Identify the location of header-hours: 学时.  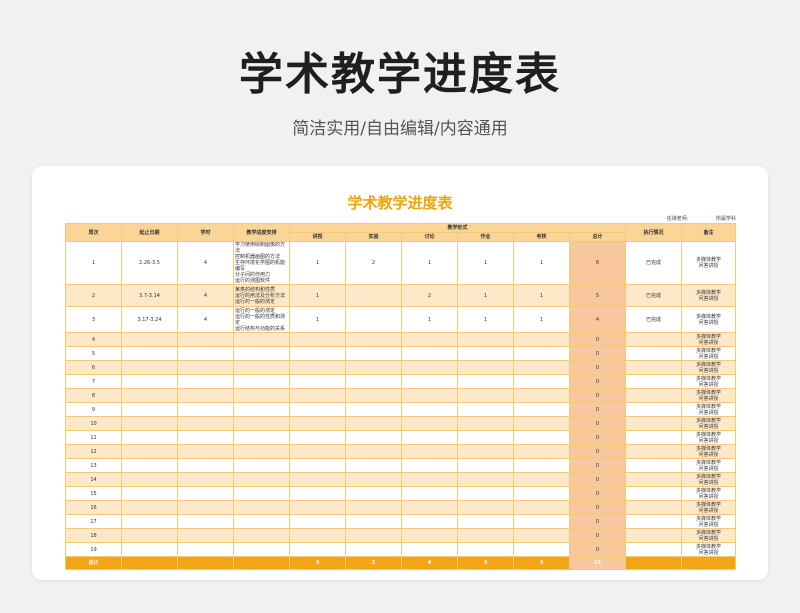
(205, 232).